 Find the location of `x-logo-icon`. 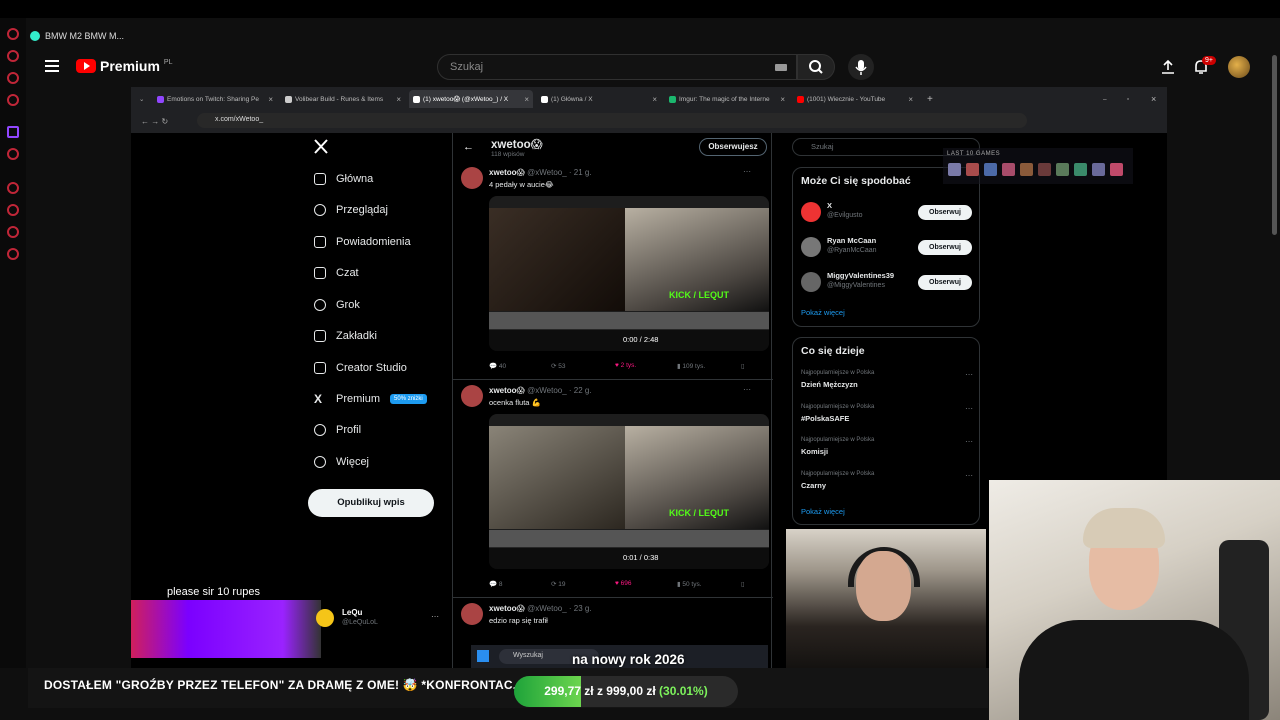

x-logo-icon is located at coordinates (321, 146).